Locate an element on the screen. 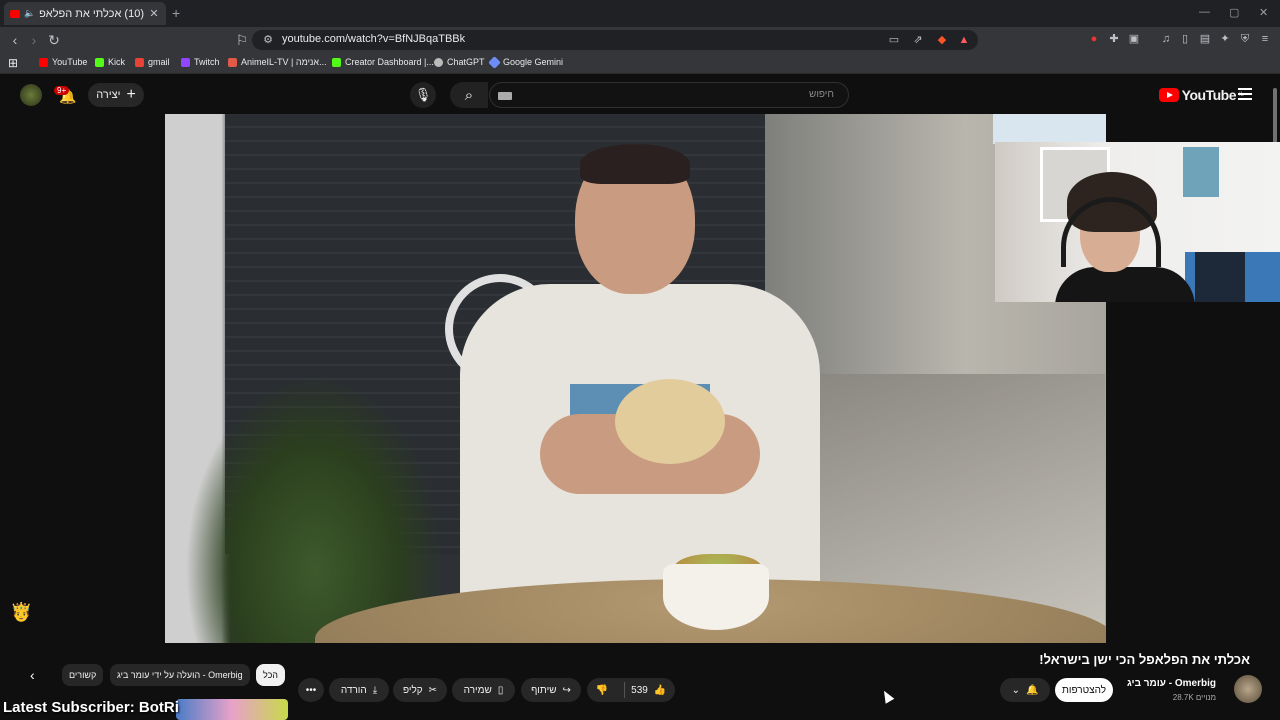 The height and width of the screenshot is (720, 1280). youtube-favicon-icon is located at coordinates (15, 13).